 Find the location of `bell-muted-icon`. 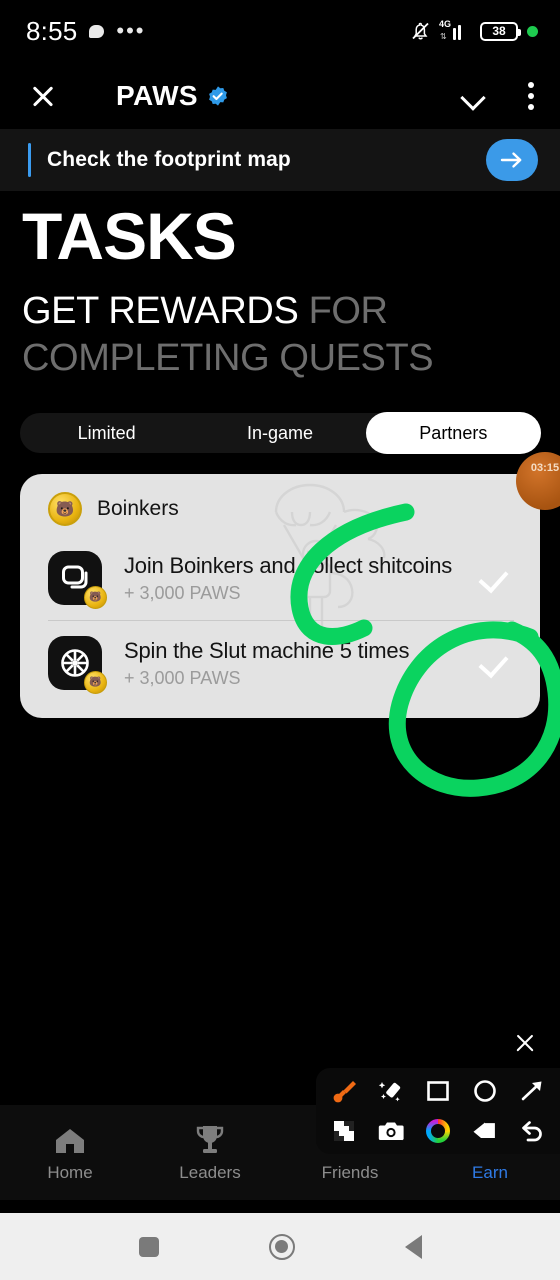

bell-muted-icon is located at coordinates (420, 31).